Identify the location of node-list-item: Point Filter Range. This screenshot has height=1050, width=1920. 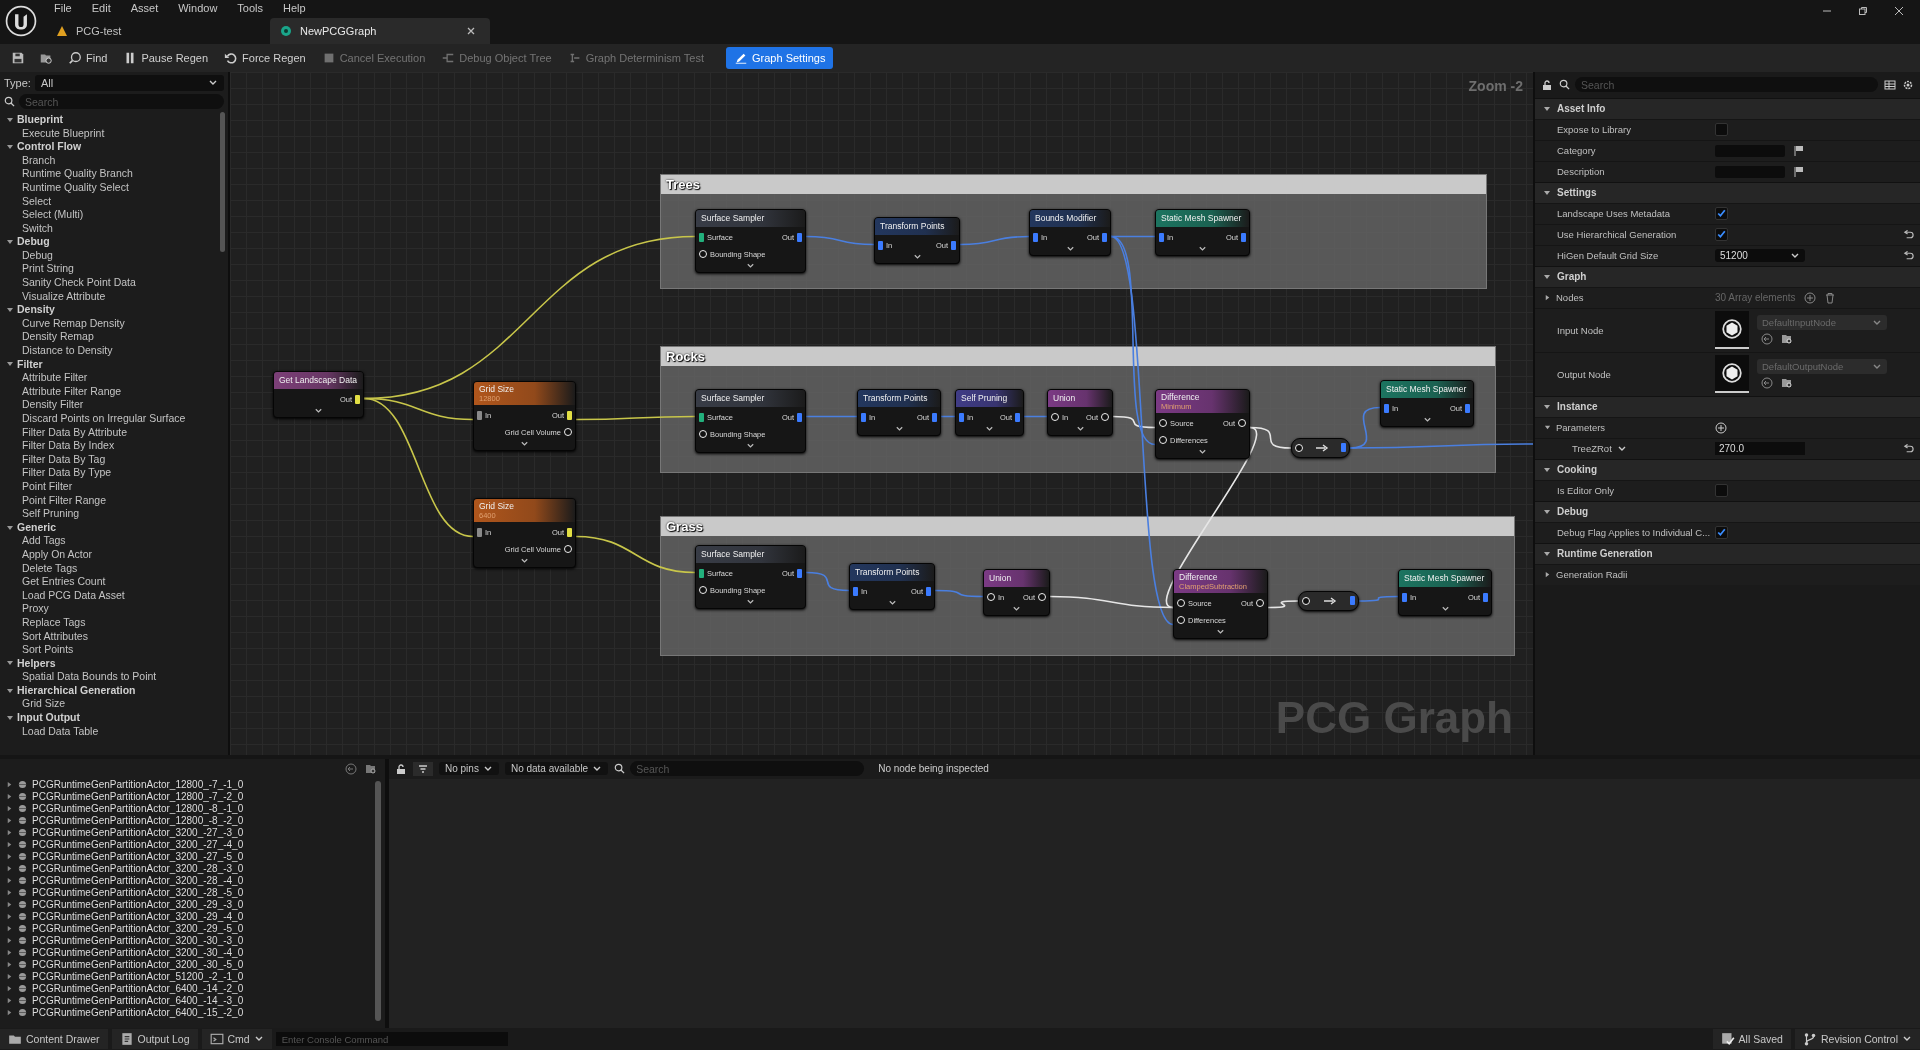
(117, 500).